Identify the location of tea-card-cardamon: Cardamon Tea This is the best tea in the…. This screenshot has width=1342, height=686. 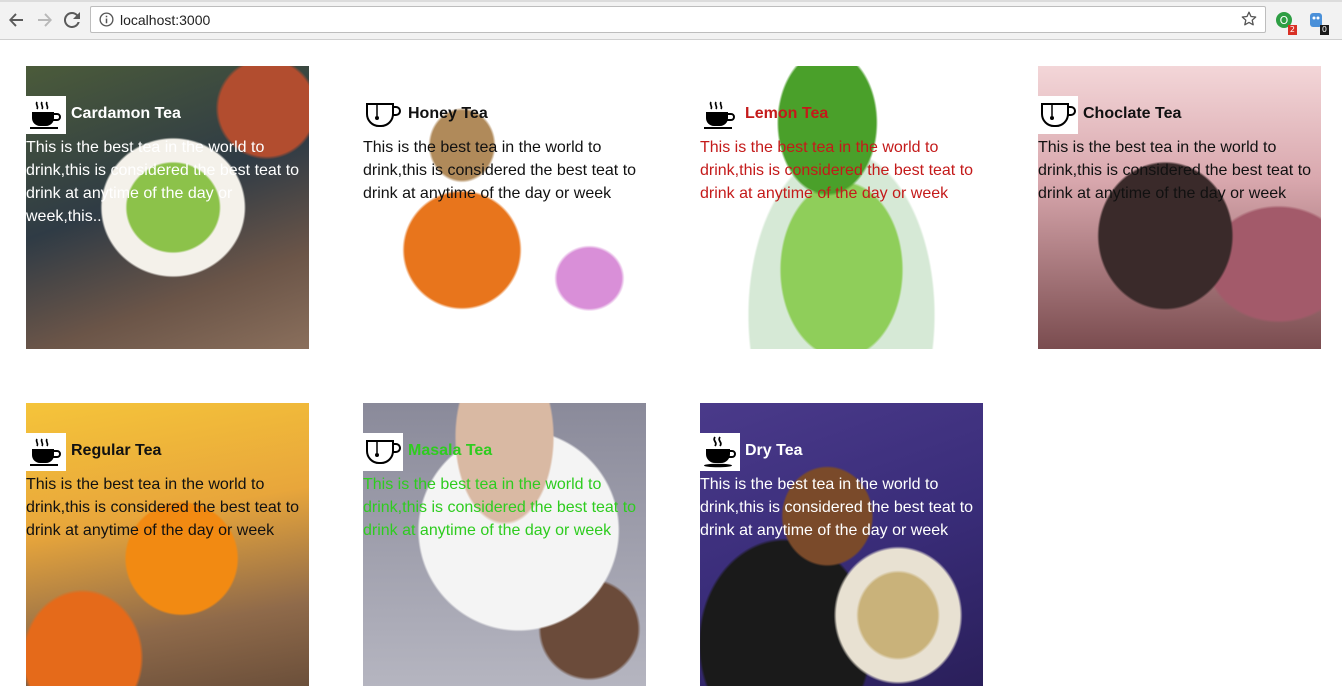
(167, 207).